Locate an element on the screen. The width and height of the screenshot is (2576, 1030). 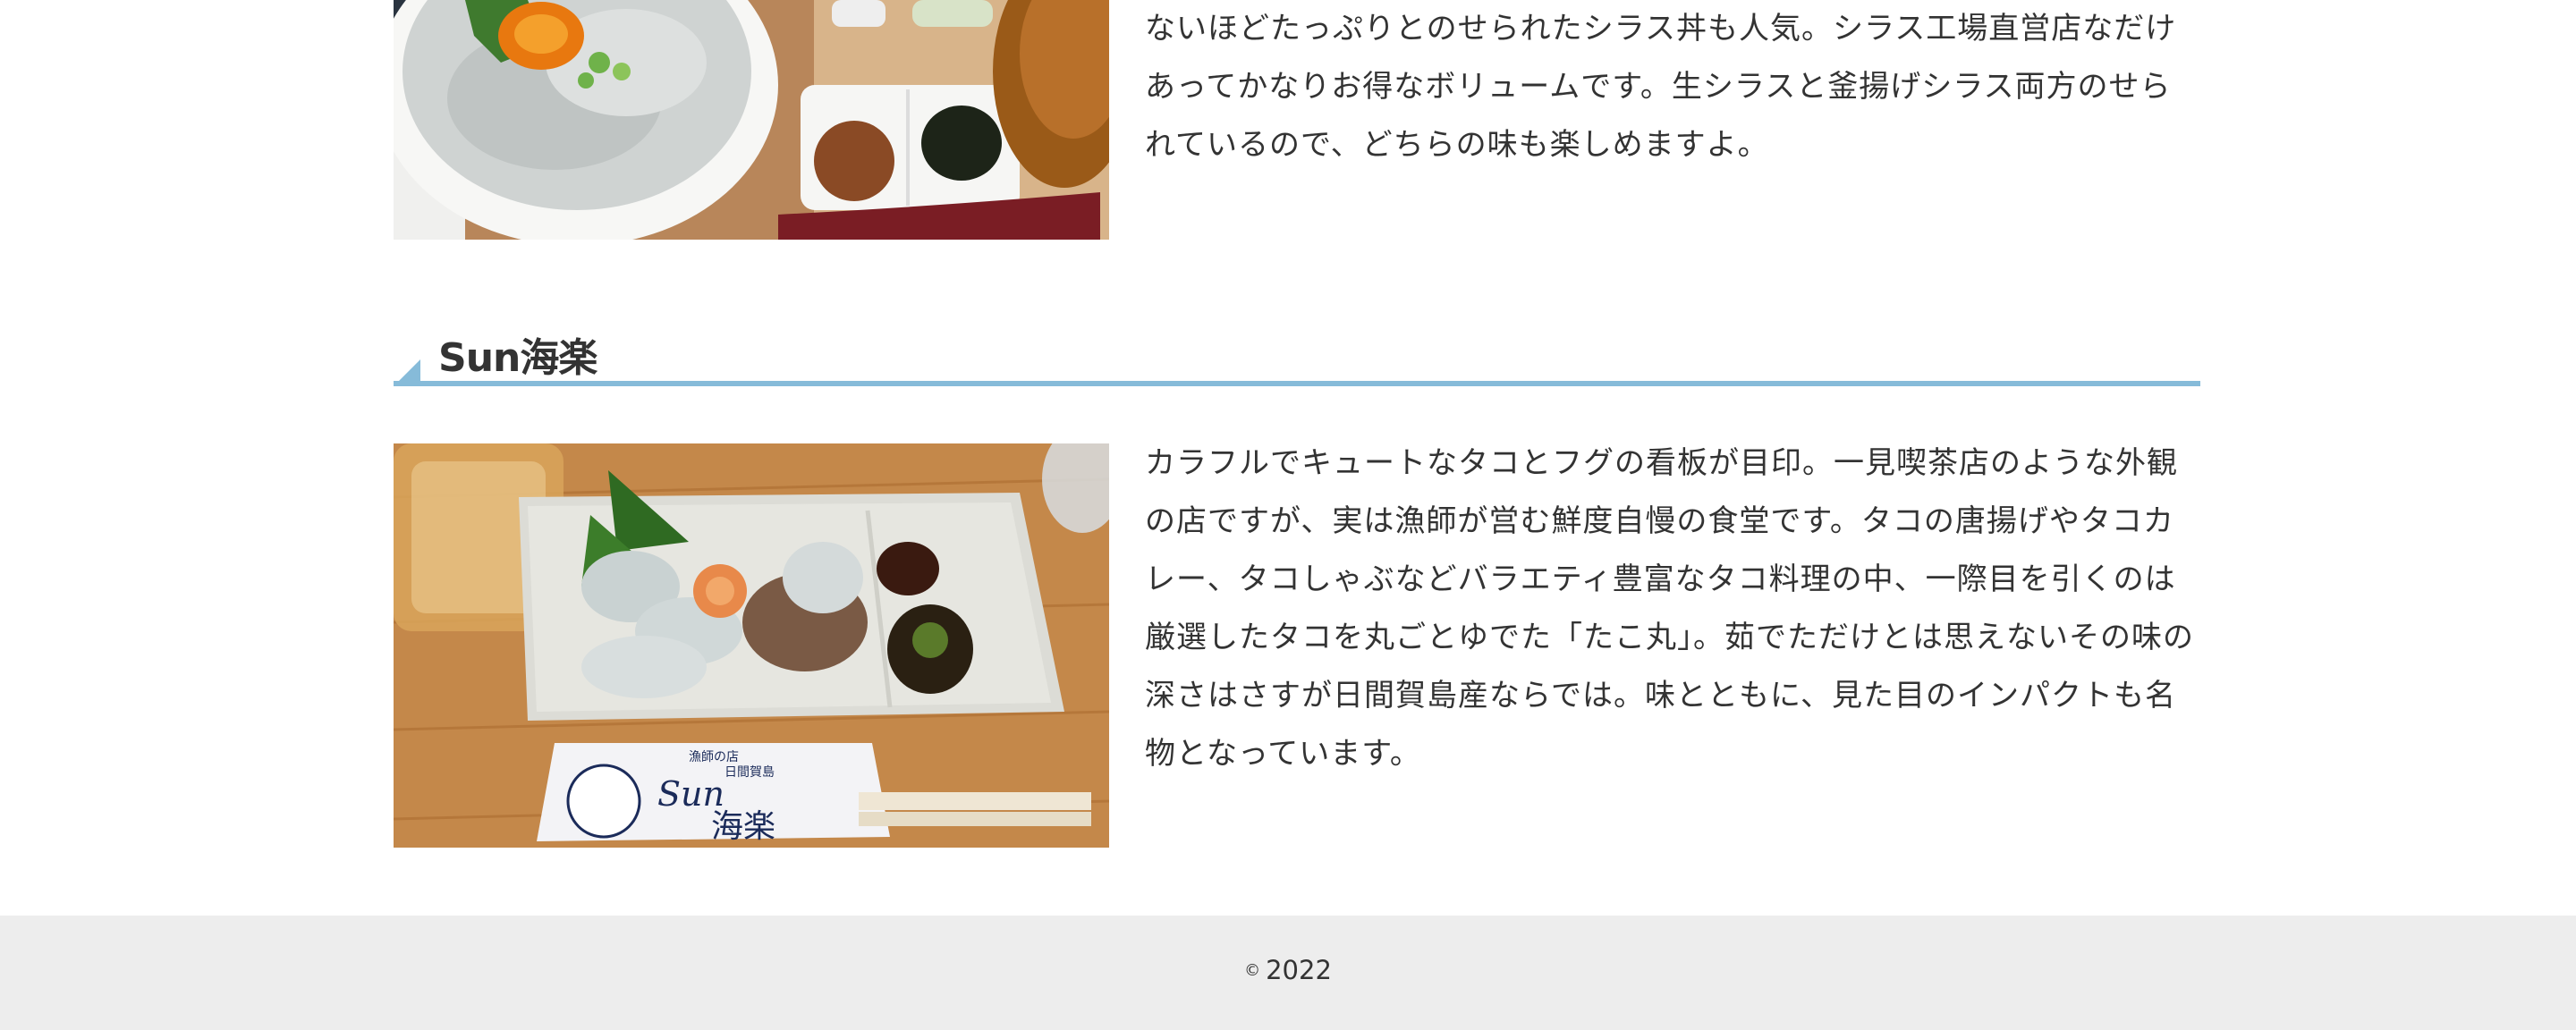
copyright-text: © 2022 is located at coordinates (1288, 970).